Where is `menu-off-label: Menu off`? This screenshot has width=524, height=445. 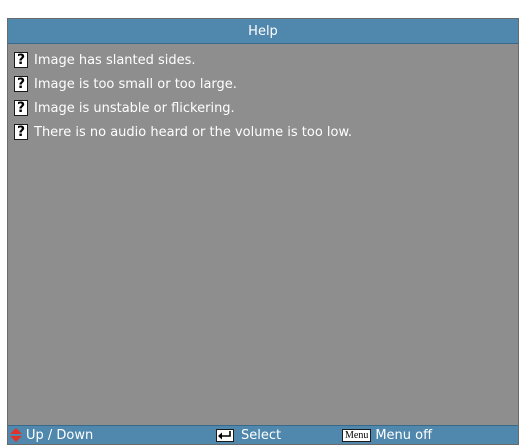 menu-off-label: Menu off is located at coordinates (404, 435).